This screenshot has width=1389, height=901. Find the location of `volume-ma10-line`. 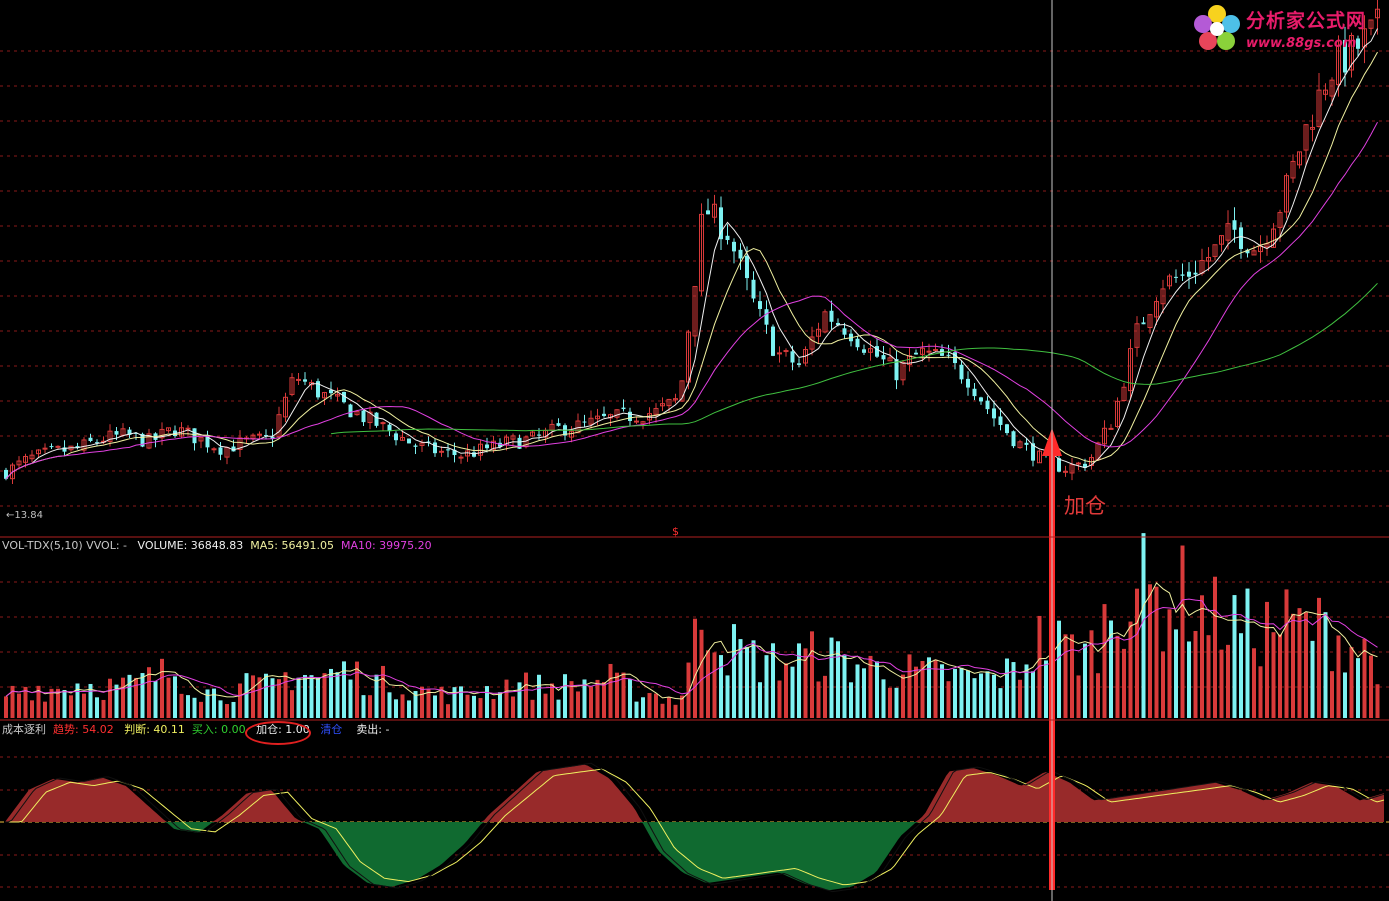

volume-ma10-line is located at coordinates (691, 647).